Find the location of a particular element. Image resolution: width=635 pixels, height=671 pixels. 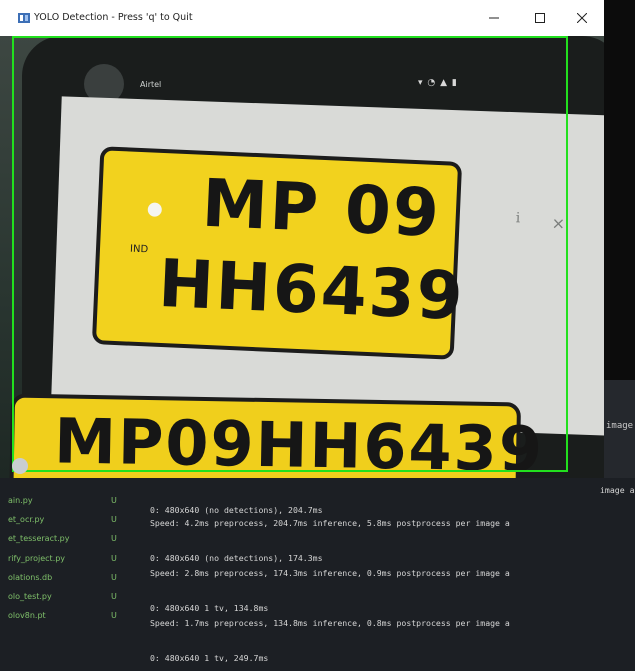

close-icon is located at coordinates (582, 18).